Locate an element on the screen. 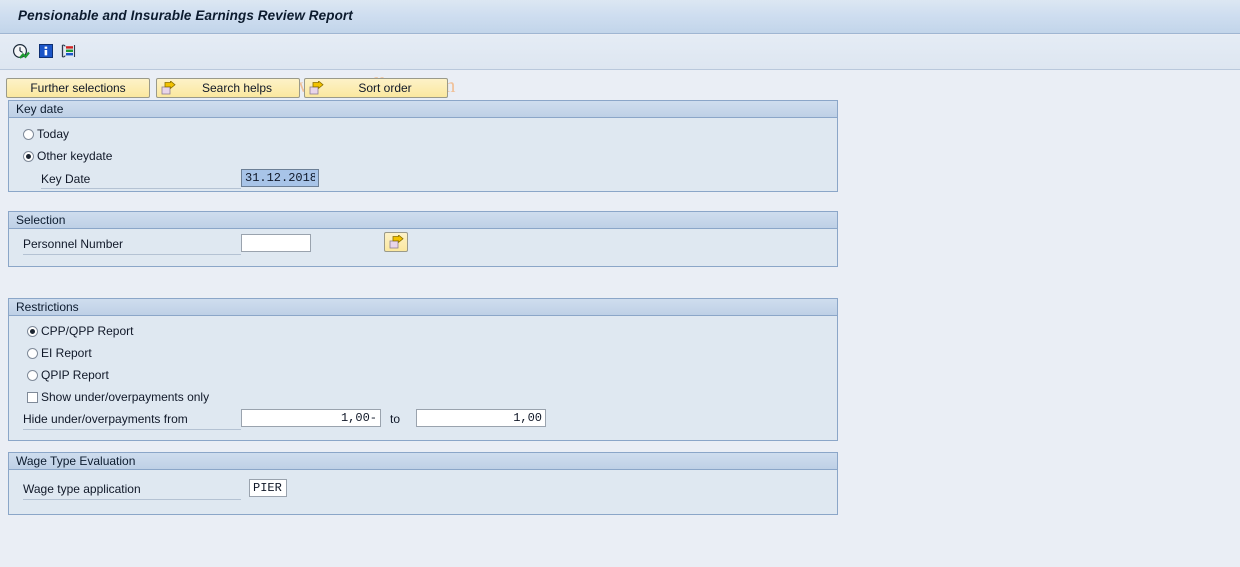 This screenshot has height=567, width=1240. radio-ei-report: EI Report is located at coordinates (59, 353).